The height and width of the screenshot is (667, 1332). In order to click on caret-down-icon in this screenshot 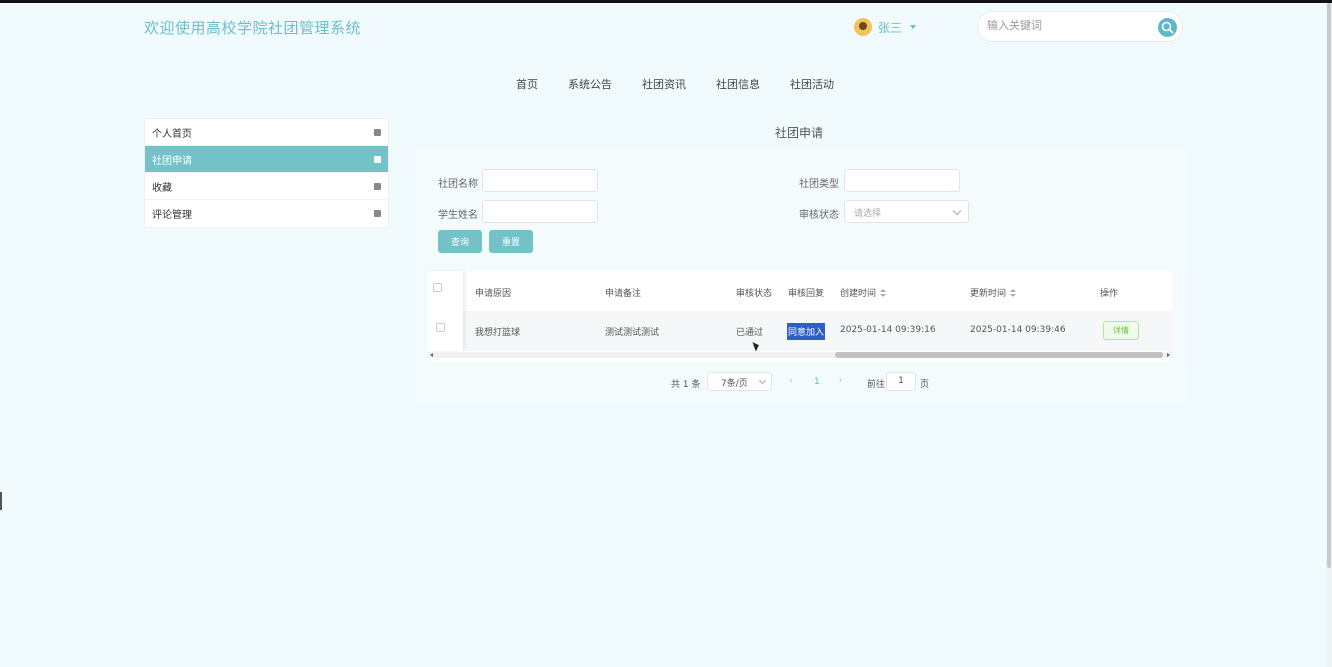, I will do `click(913, 27)`.